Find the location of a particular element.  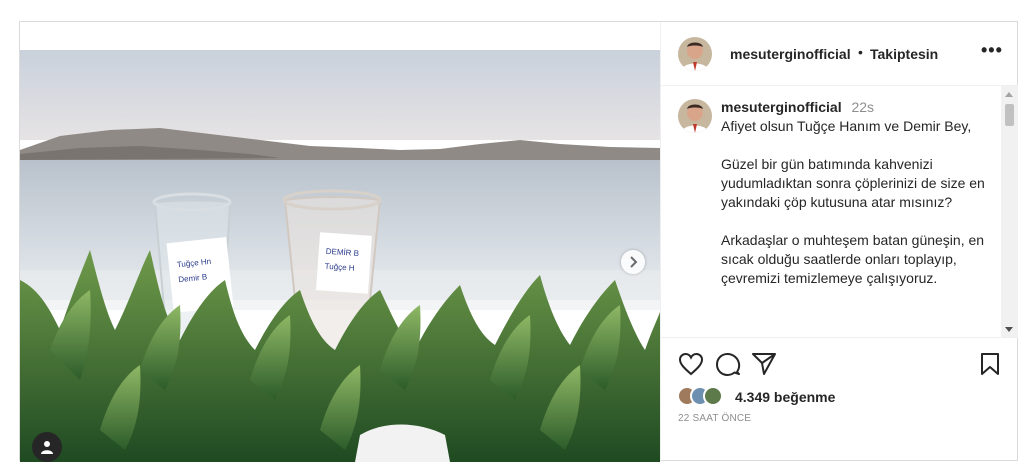

post-actions is located at coordinates (839, 363).